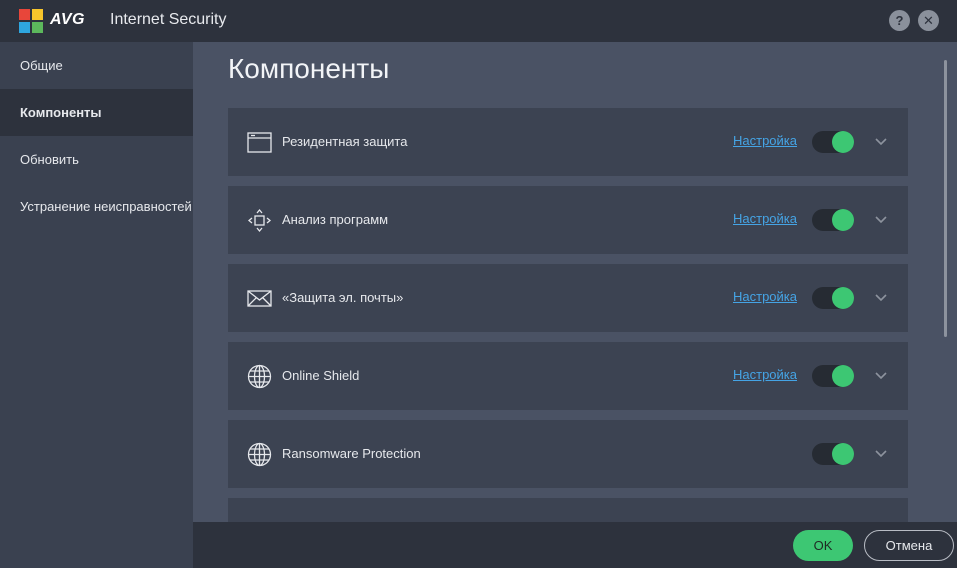 Image resolution: width=957 pixels, height=568 pixels. I want to click on window-icon, so click(259, 142).